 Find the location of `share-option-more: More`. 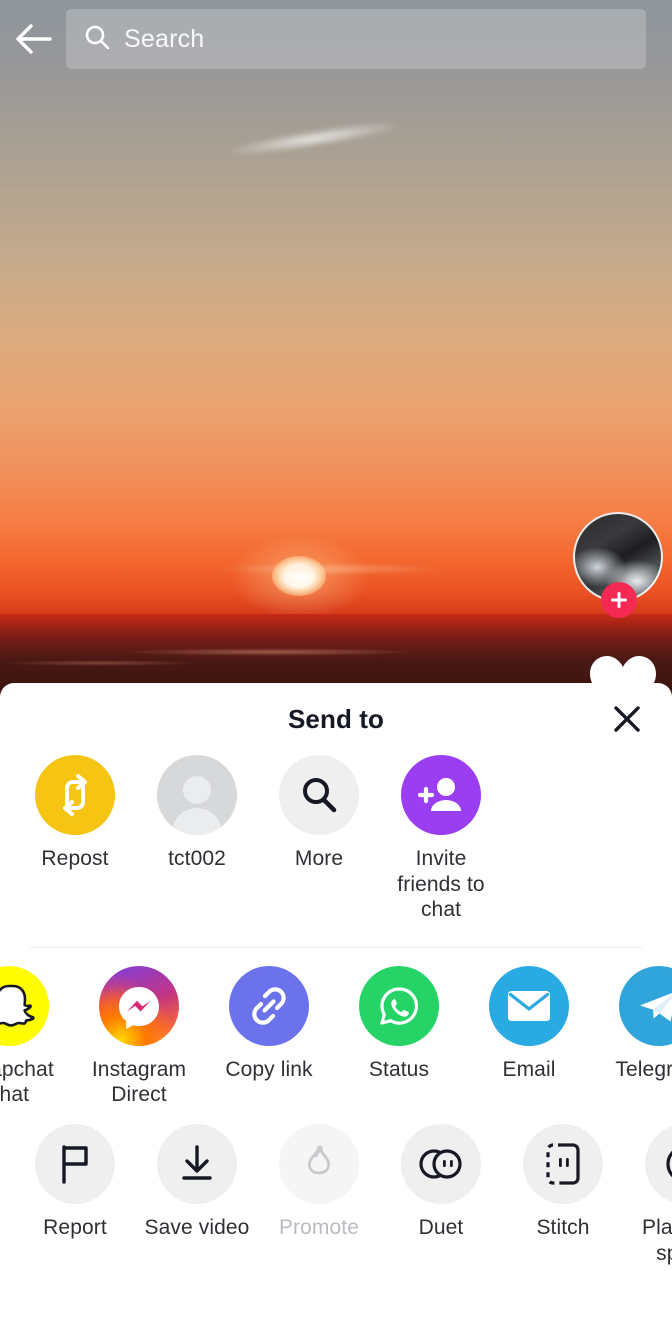

share-option-more: More is located at coordinates (319, 813).